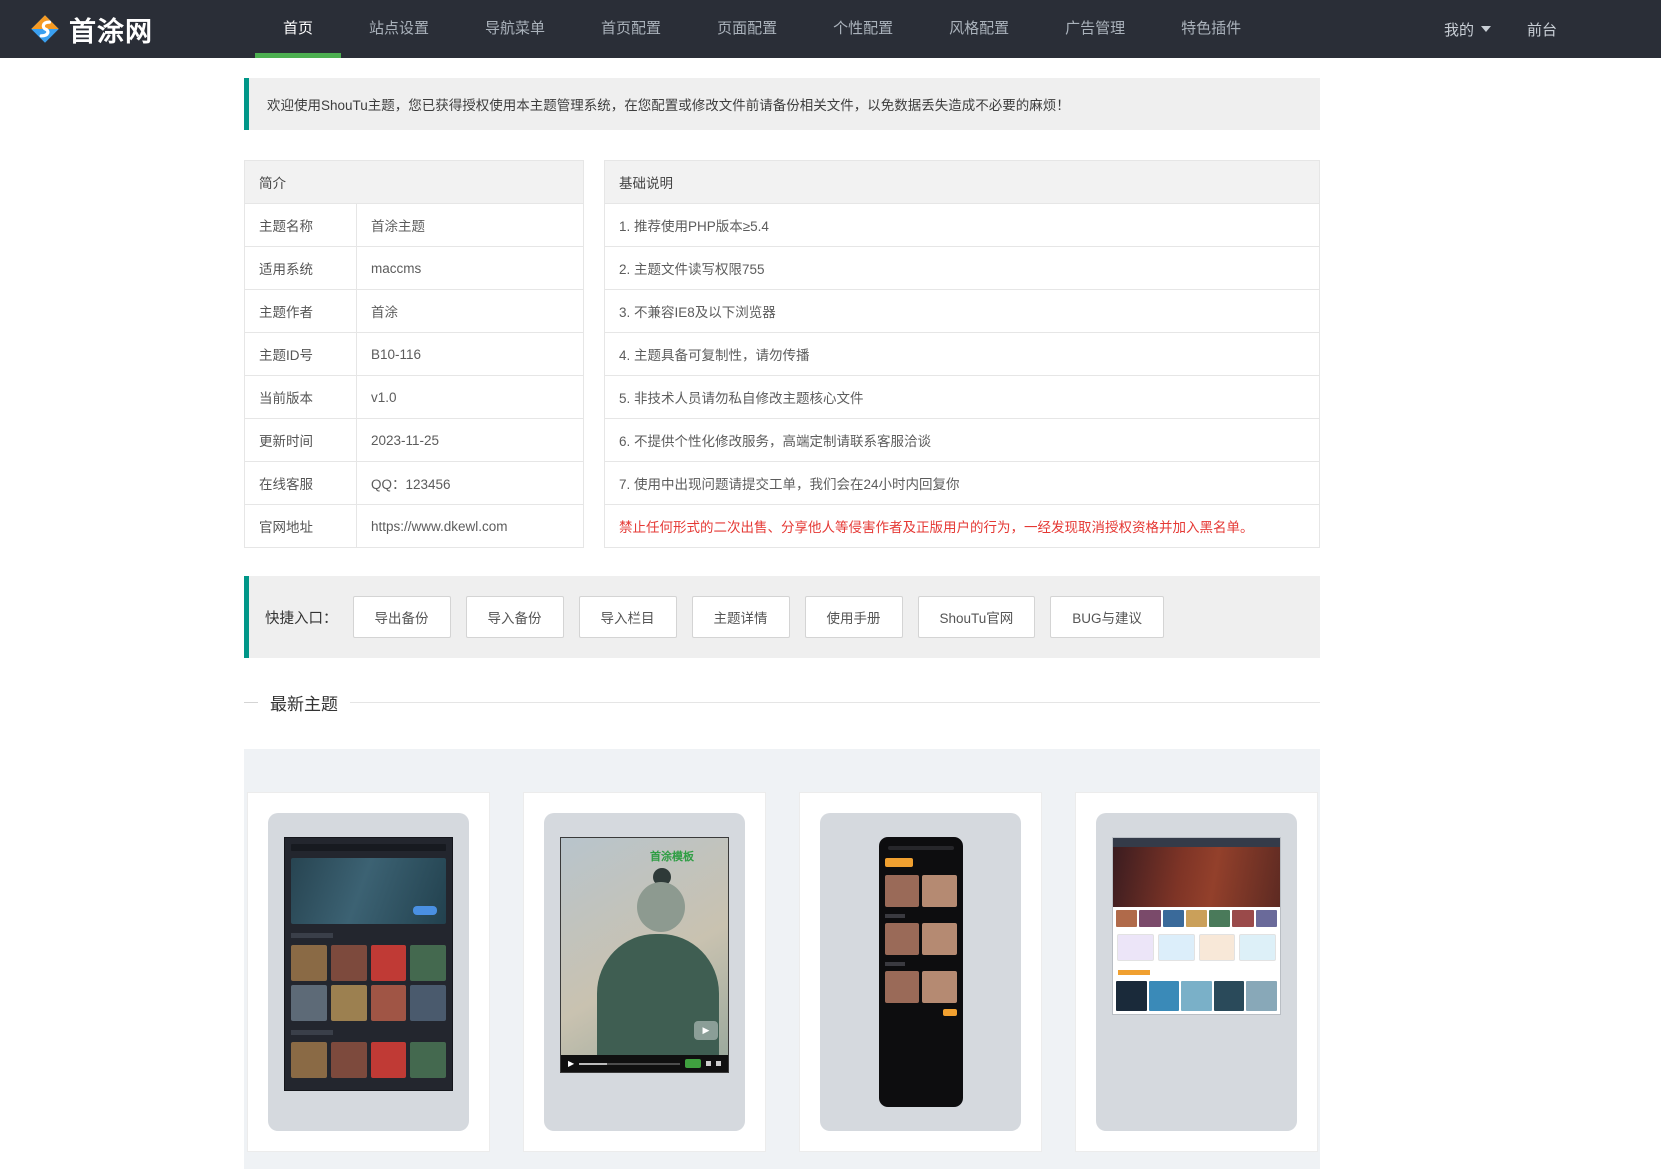 The width and height of the screenshot is (1661, 1169). Describe the element at coordinates (898, 862) in the screenshot. I see `preview-logo` at that location.